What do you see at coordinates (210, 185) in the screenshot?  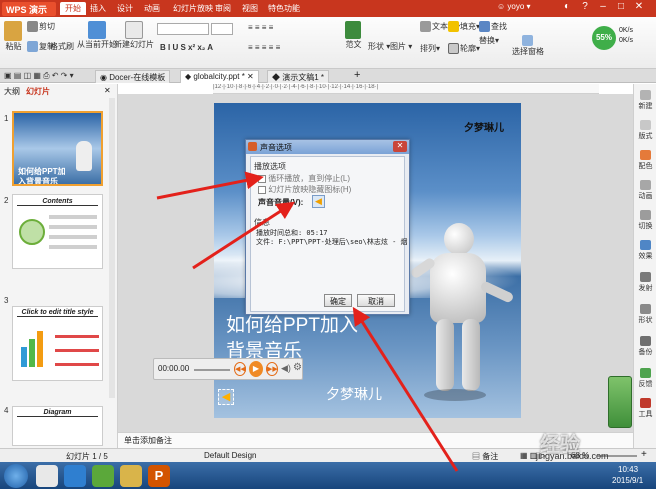 I see `arrow-to-loop` at bounding box center [210, 185].